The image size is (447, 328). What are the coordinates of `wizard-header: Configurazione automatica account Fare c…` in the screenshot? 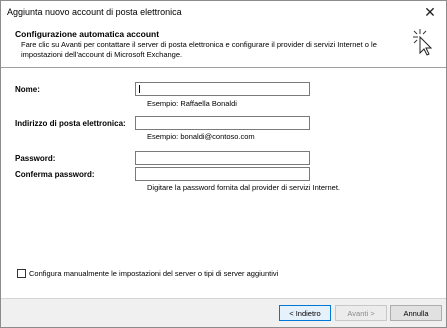 It's located at (223, 44).